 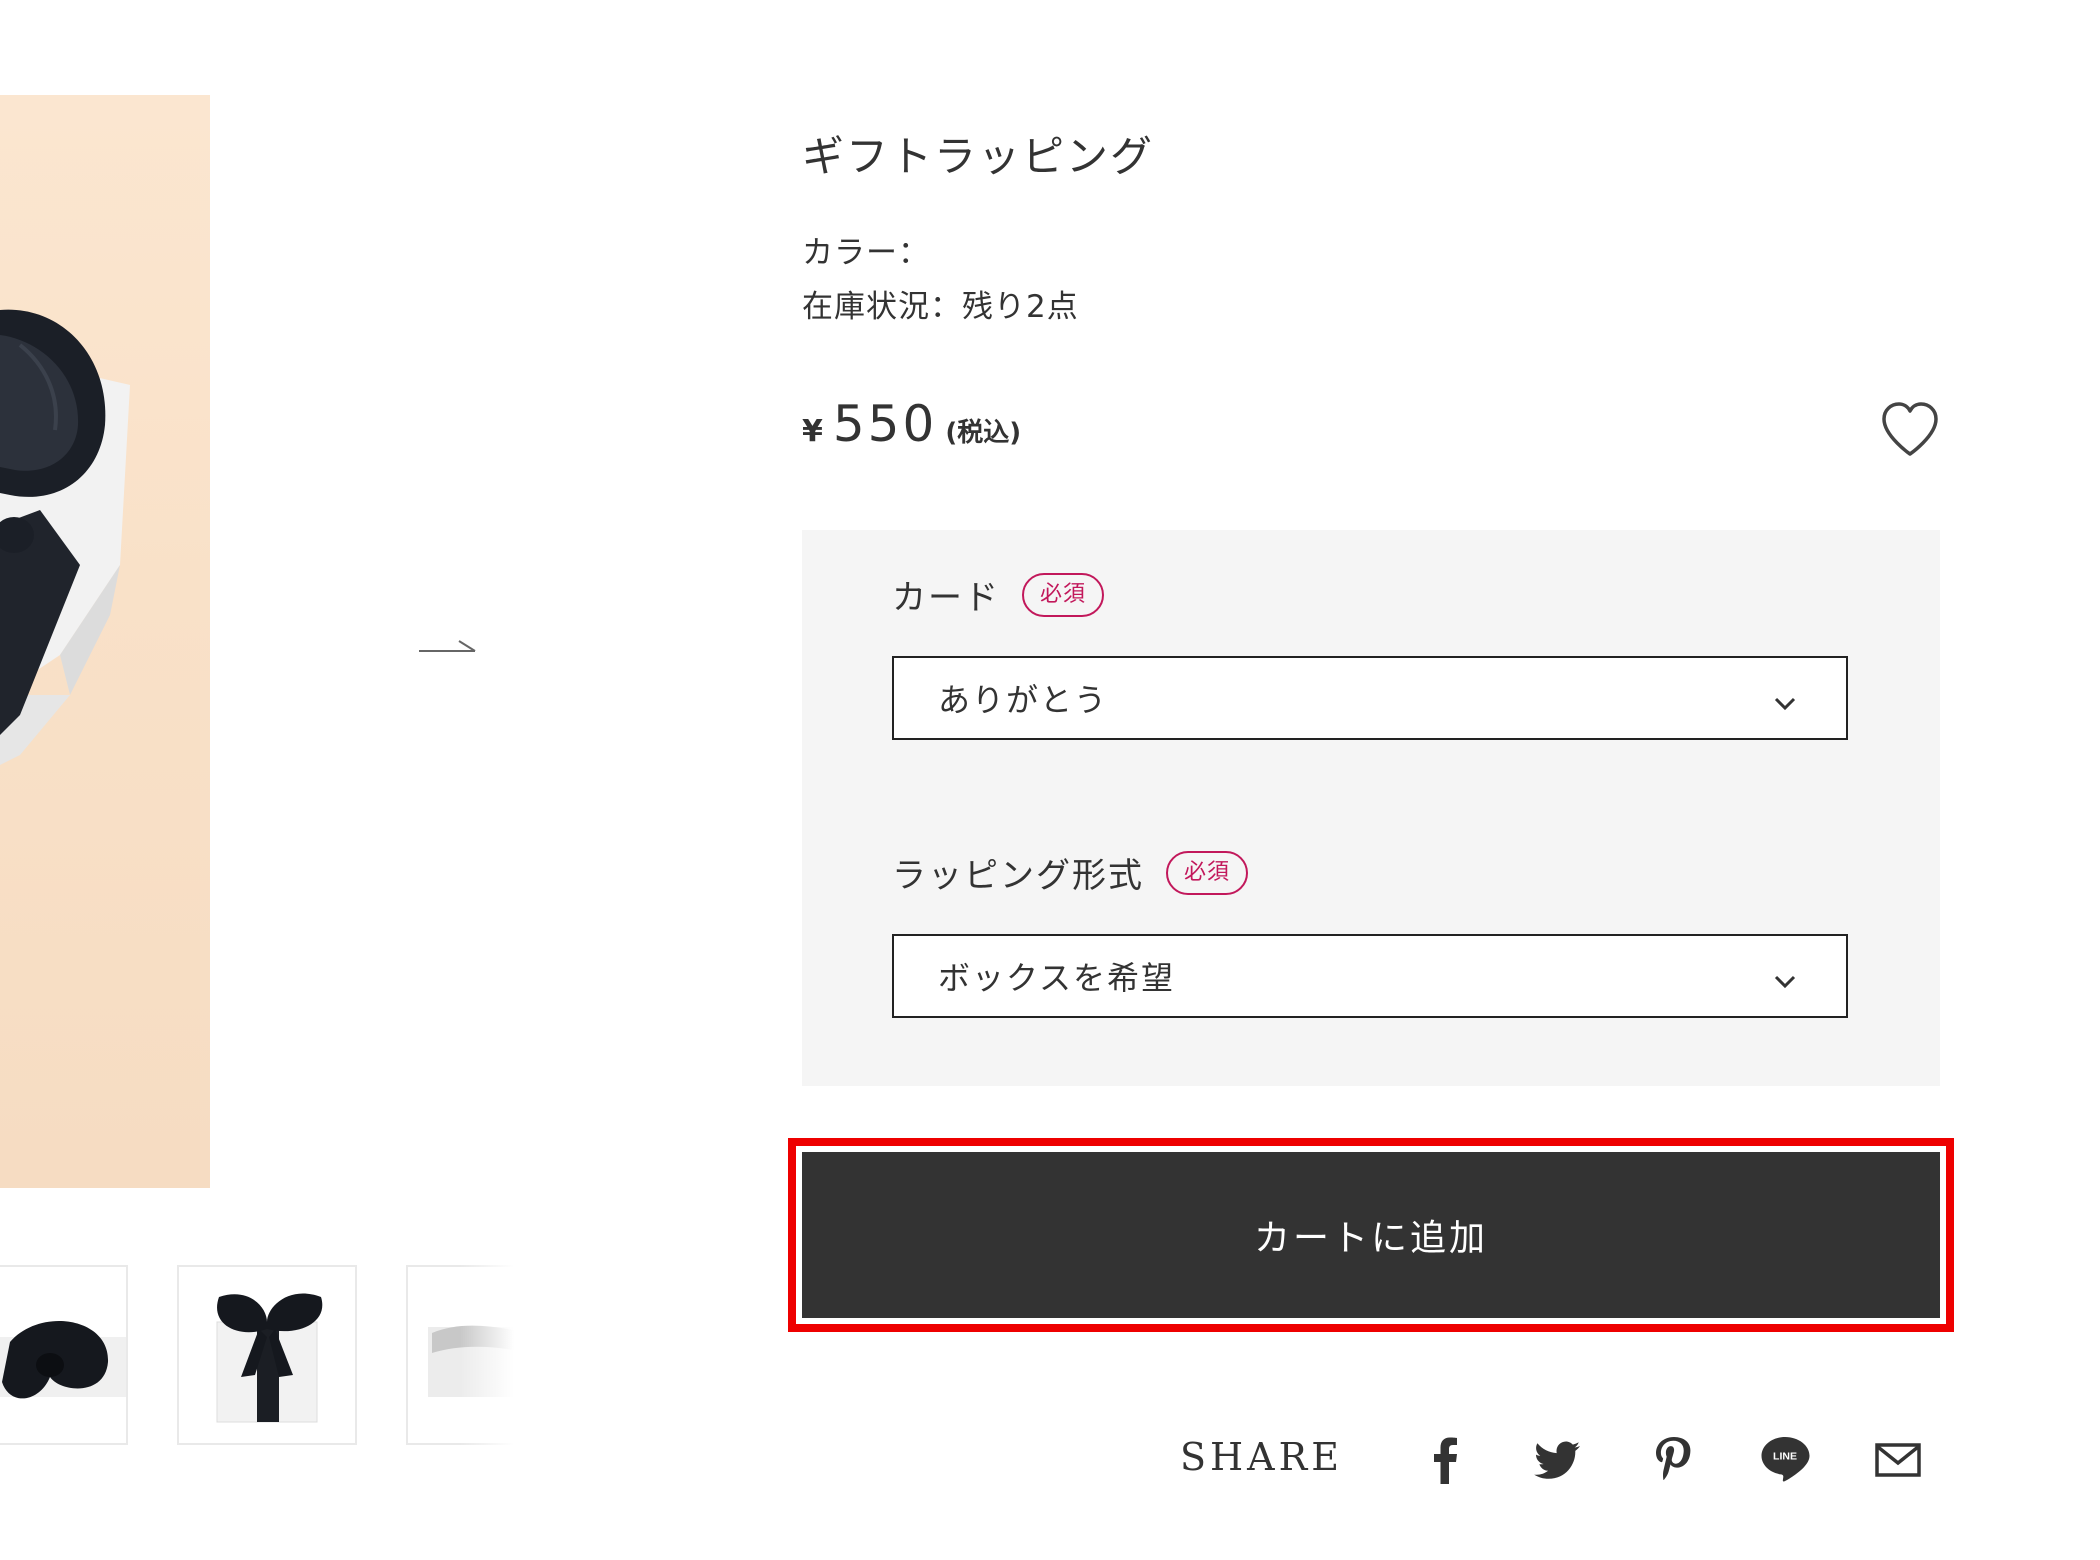 I want to click on svg-text: LINE, so click(x=1785, y=1457).